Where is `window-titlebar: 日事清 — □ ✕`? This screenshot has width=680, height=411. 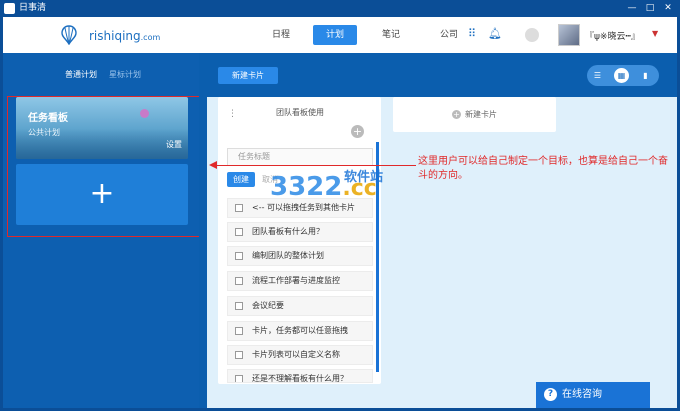
window-titlebar: 日事清 — □ ✕ is located at coordinates (340, 8).